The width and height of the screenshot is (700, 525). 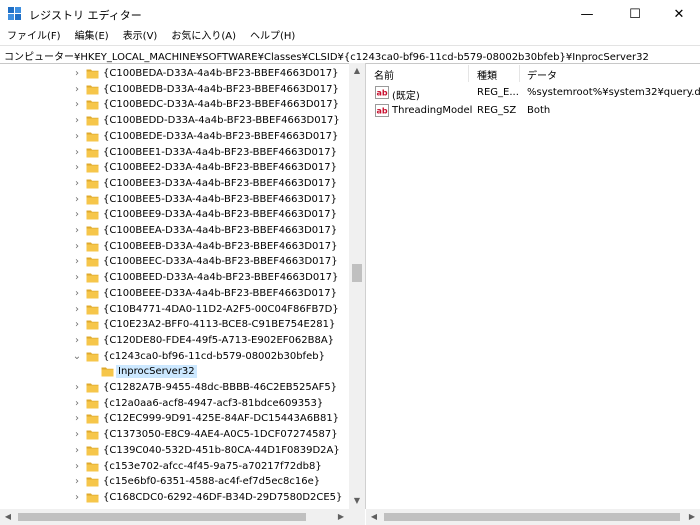 I want to click on tree-key-item: ⌄ {c1243ca0-bf96-11cd-b579-08002b30bfeb}, so click(x=174, y=357).